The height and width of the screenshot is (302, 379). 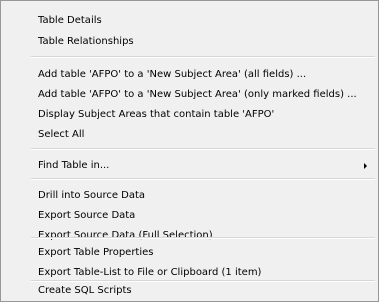 What do you see at coordinates (61, 134) in the screenshot?
I see `menu-item-label: Select All` at bounding box center [61, 134].